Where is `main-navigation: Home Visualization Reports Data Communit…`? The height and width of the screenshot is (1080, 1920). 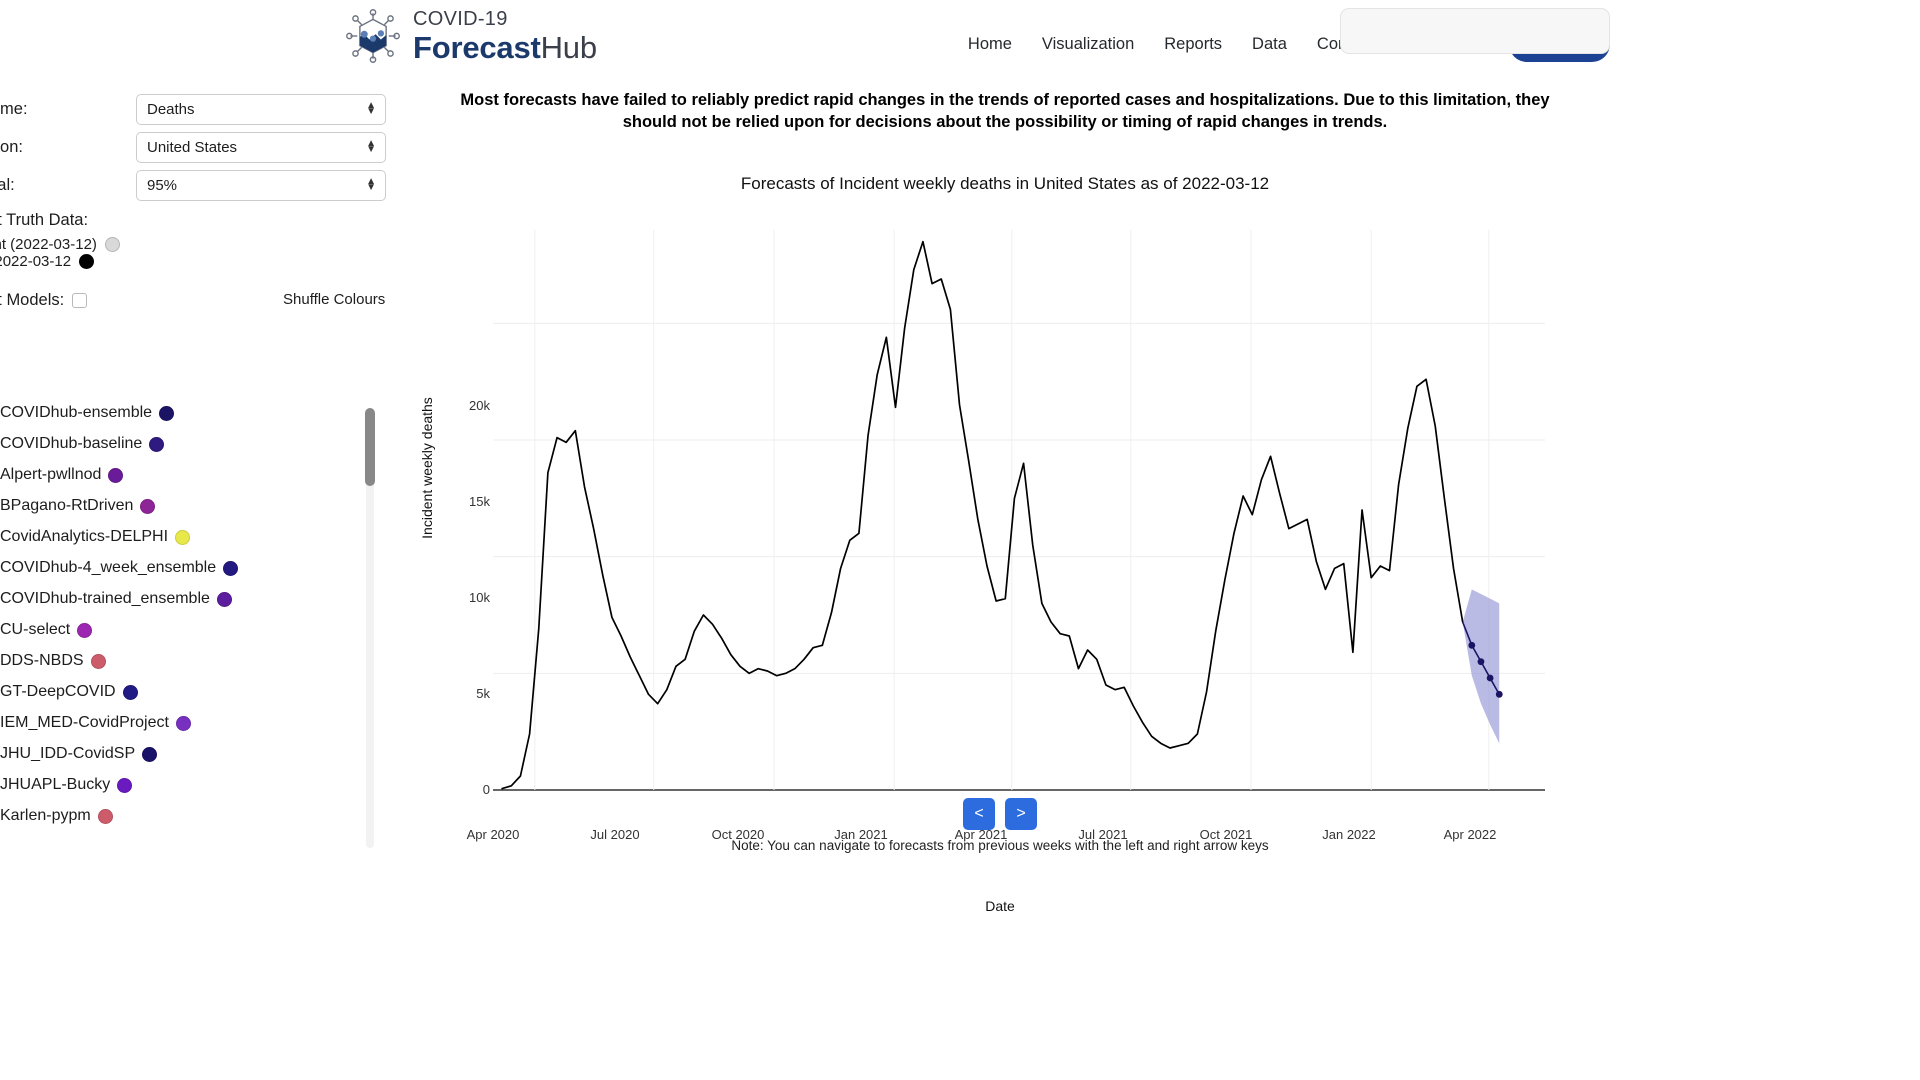 main-navigation: Home Visualization Reports Data Communit… is located at coordinates (1289, 35).